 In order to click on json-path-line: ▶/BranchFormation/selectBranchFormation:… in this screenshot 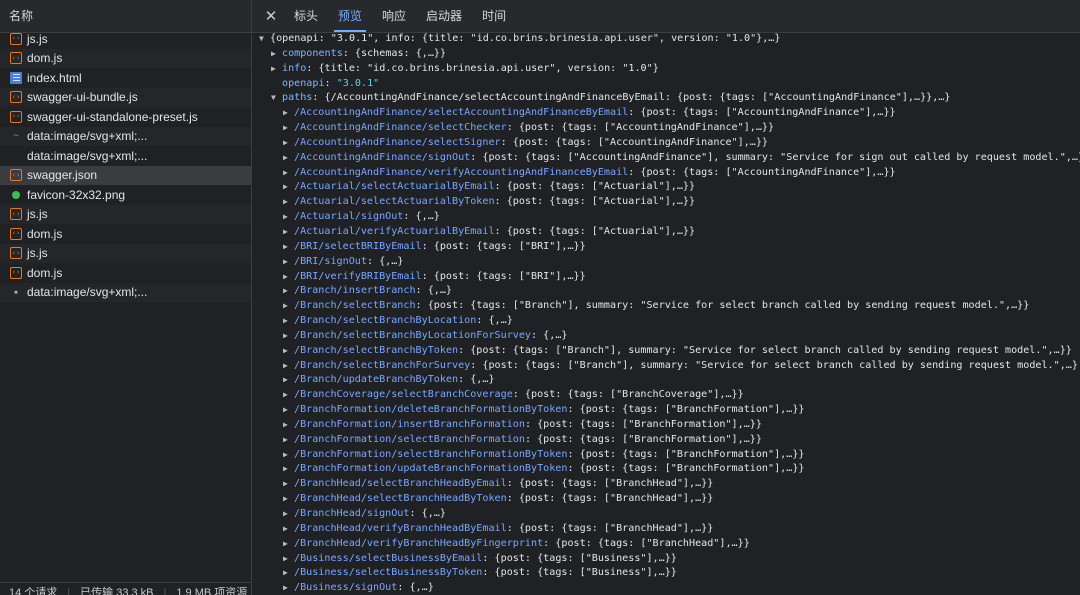, I will do `click(666, 440)`.